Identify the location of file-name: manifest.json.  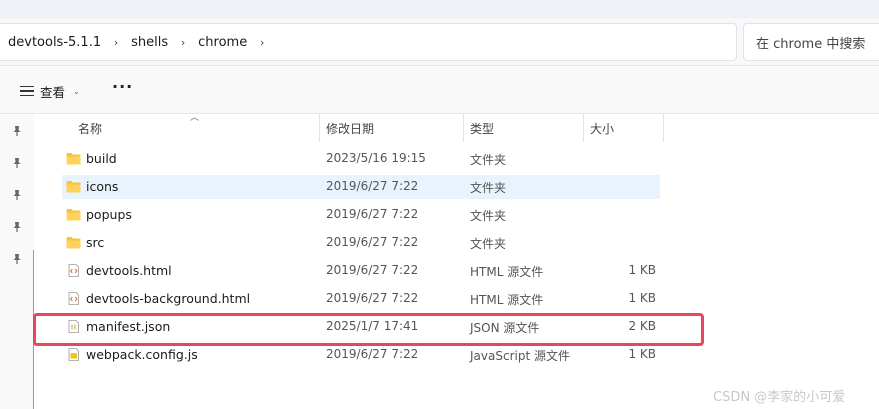
(128, 326).